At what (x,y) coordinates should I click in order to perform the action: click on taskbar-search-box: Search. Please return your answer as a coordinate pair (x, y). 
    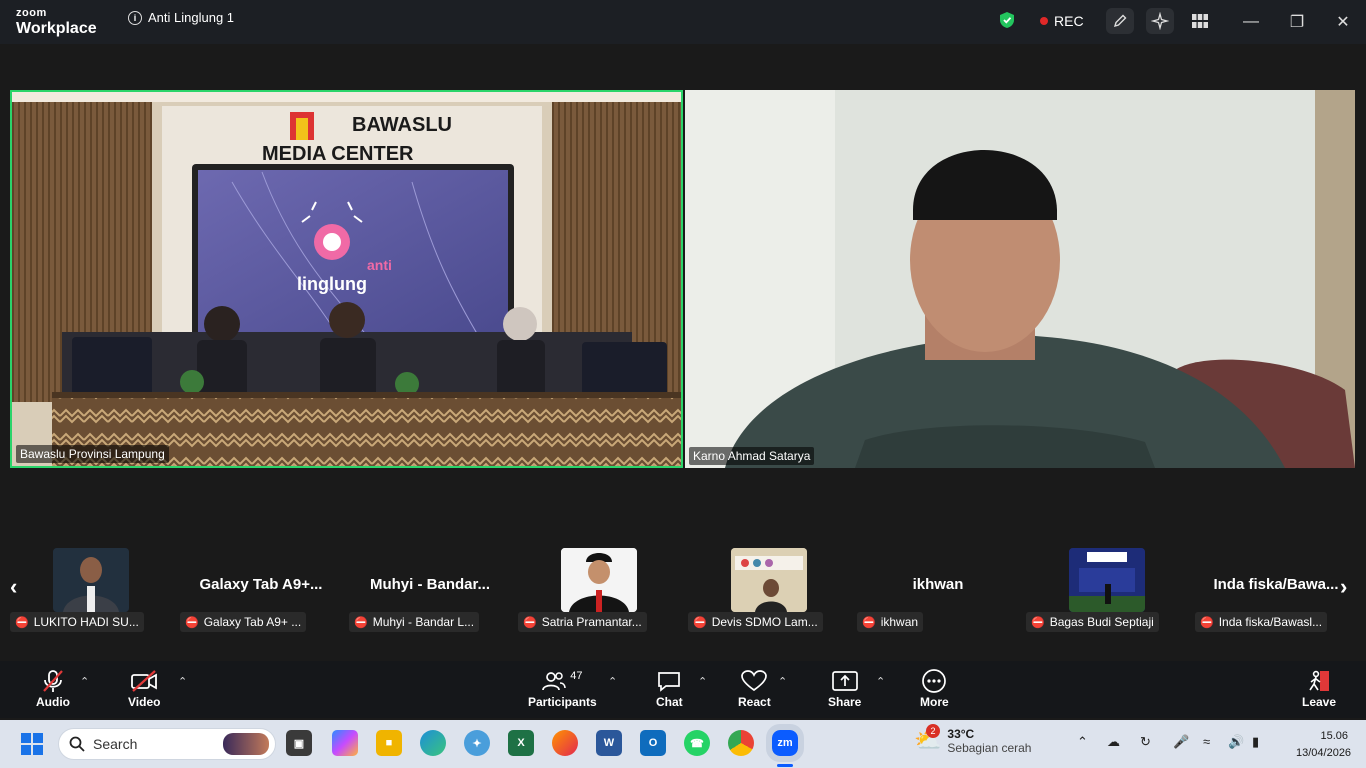
    Looking at the image, I should click on (167, 744).